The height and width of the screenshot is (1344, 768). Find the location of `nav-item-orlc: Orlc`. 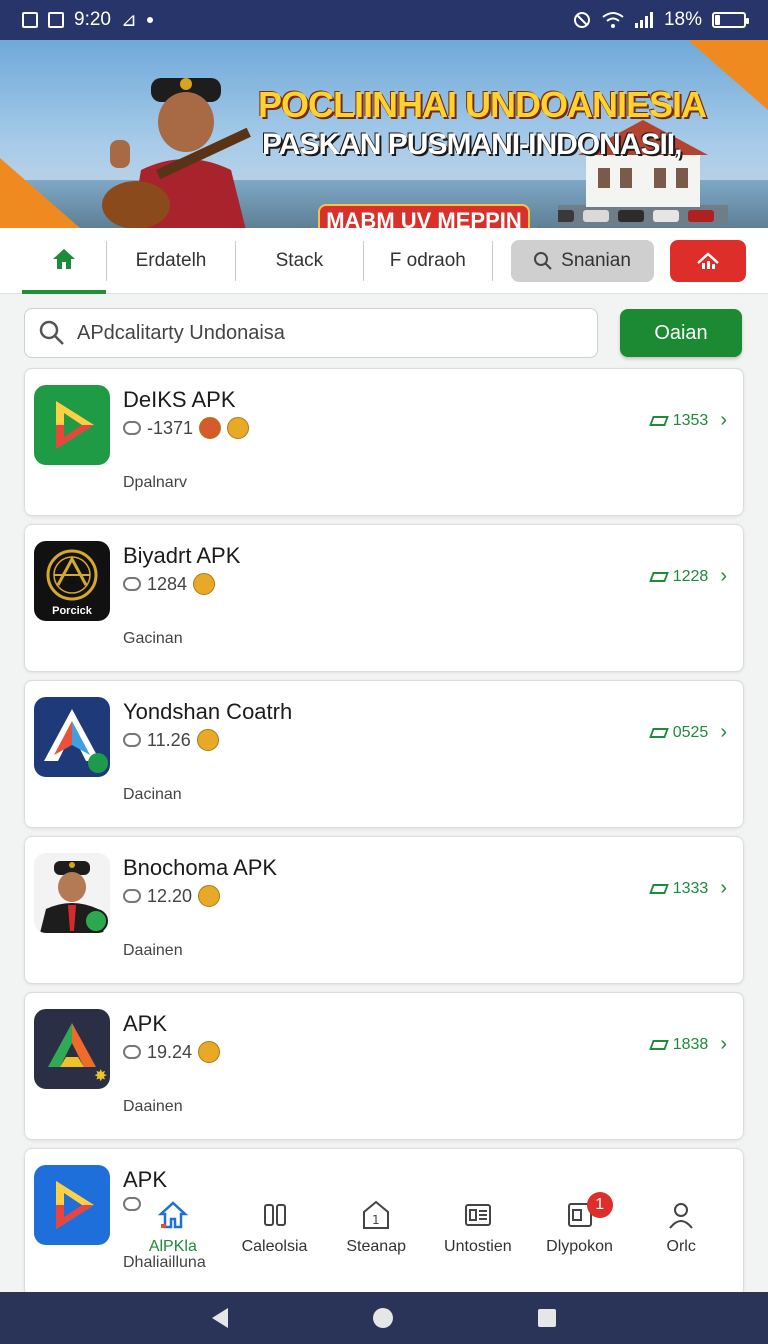

nav-item-orlc: Orlc is located at coordinates (681, 1228).